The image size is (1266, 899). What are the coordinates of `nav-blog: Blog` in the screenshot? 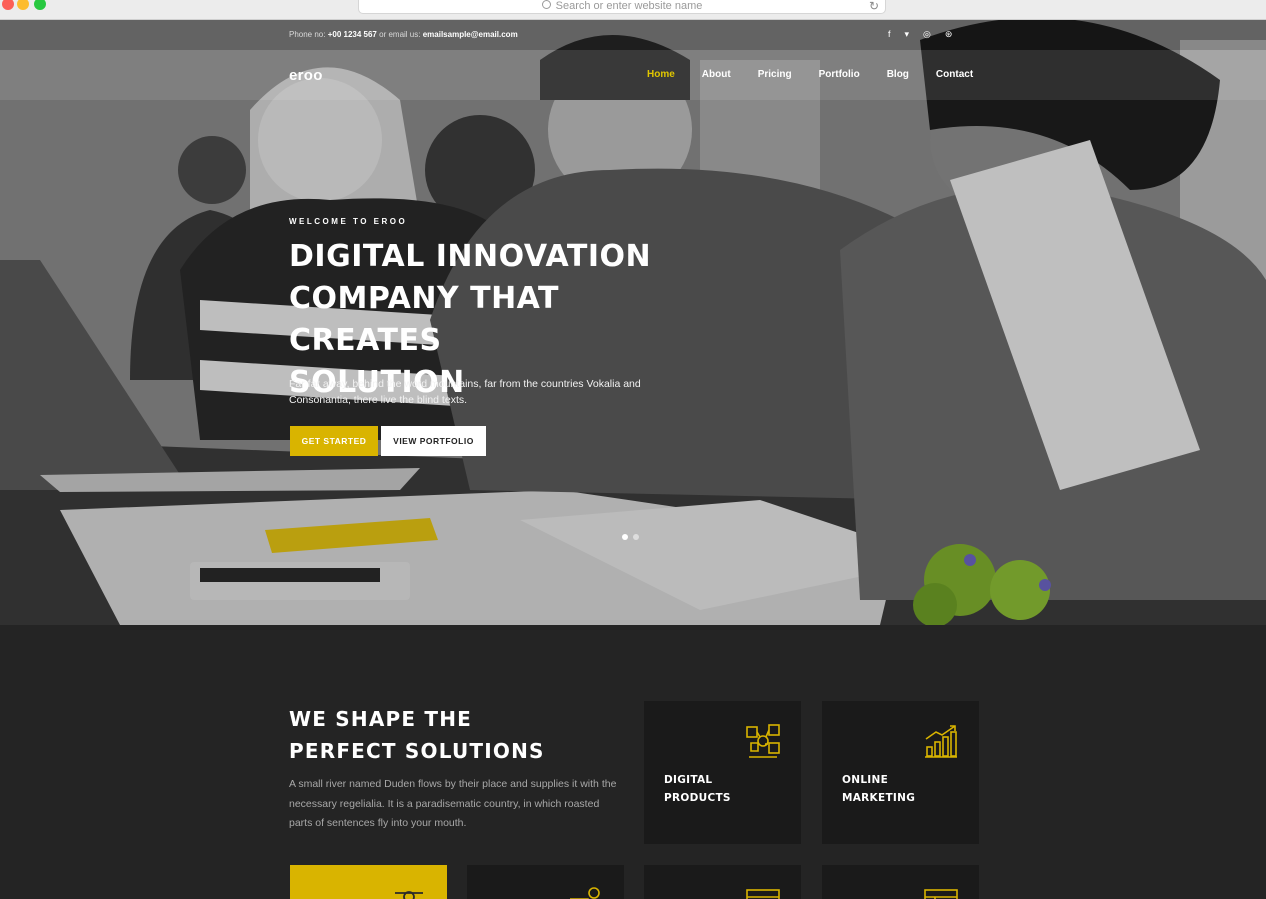 It's located at (898, 74).